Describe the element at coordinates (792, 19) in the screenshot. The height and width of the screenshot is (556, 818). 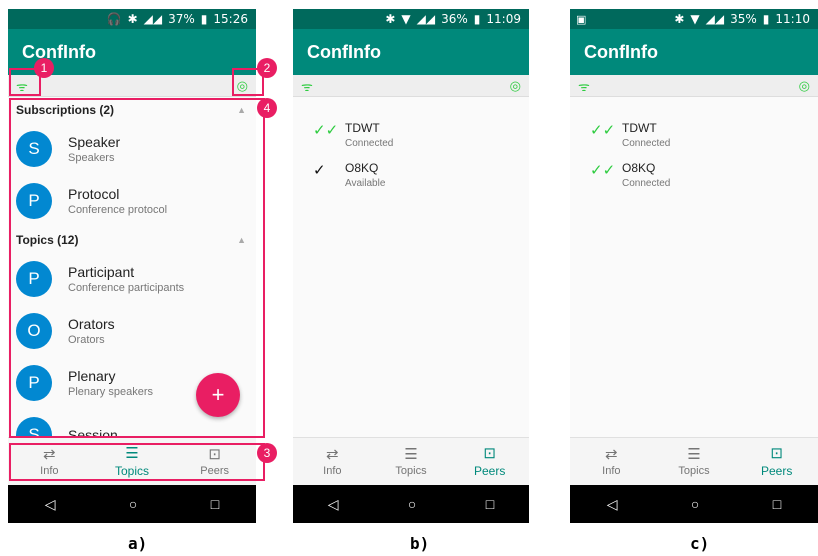
I see `clock: 11:10` at that location.